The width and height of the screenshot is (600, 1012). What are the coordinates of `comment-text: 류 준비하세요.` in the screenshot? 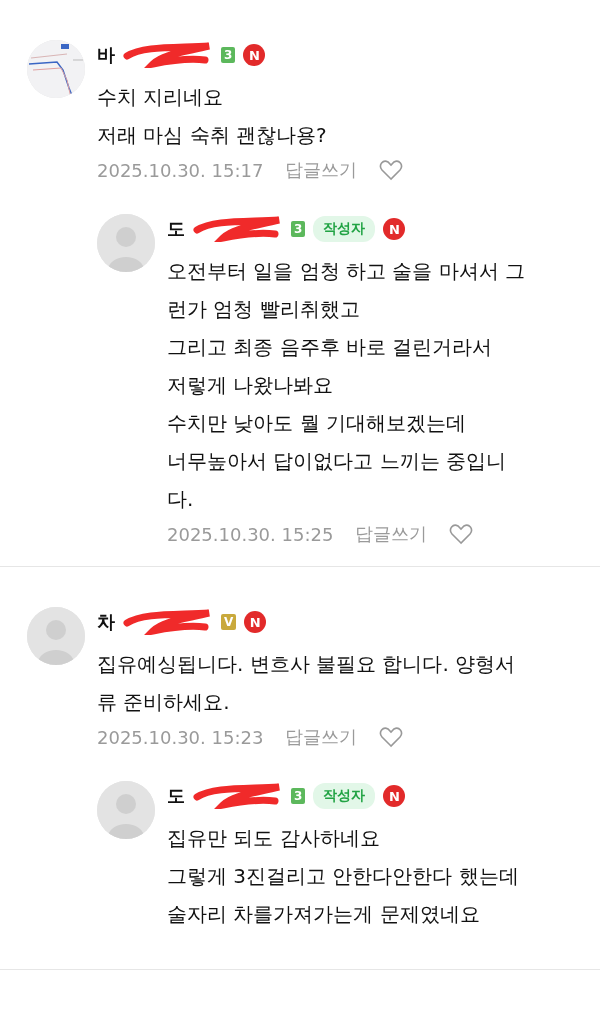 It's located at (164, 702).